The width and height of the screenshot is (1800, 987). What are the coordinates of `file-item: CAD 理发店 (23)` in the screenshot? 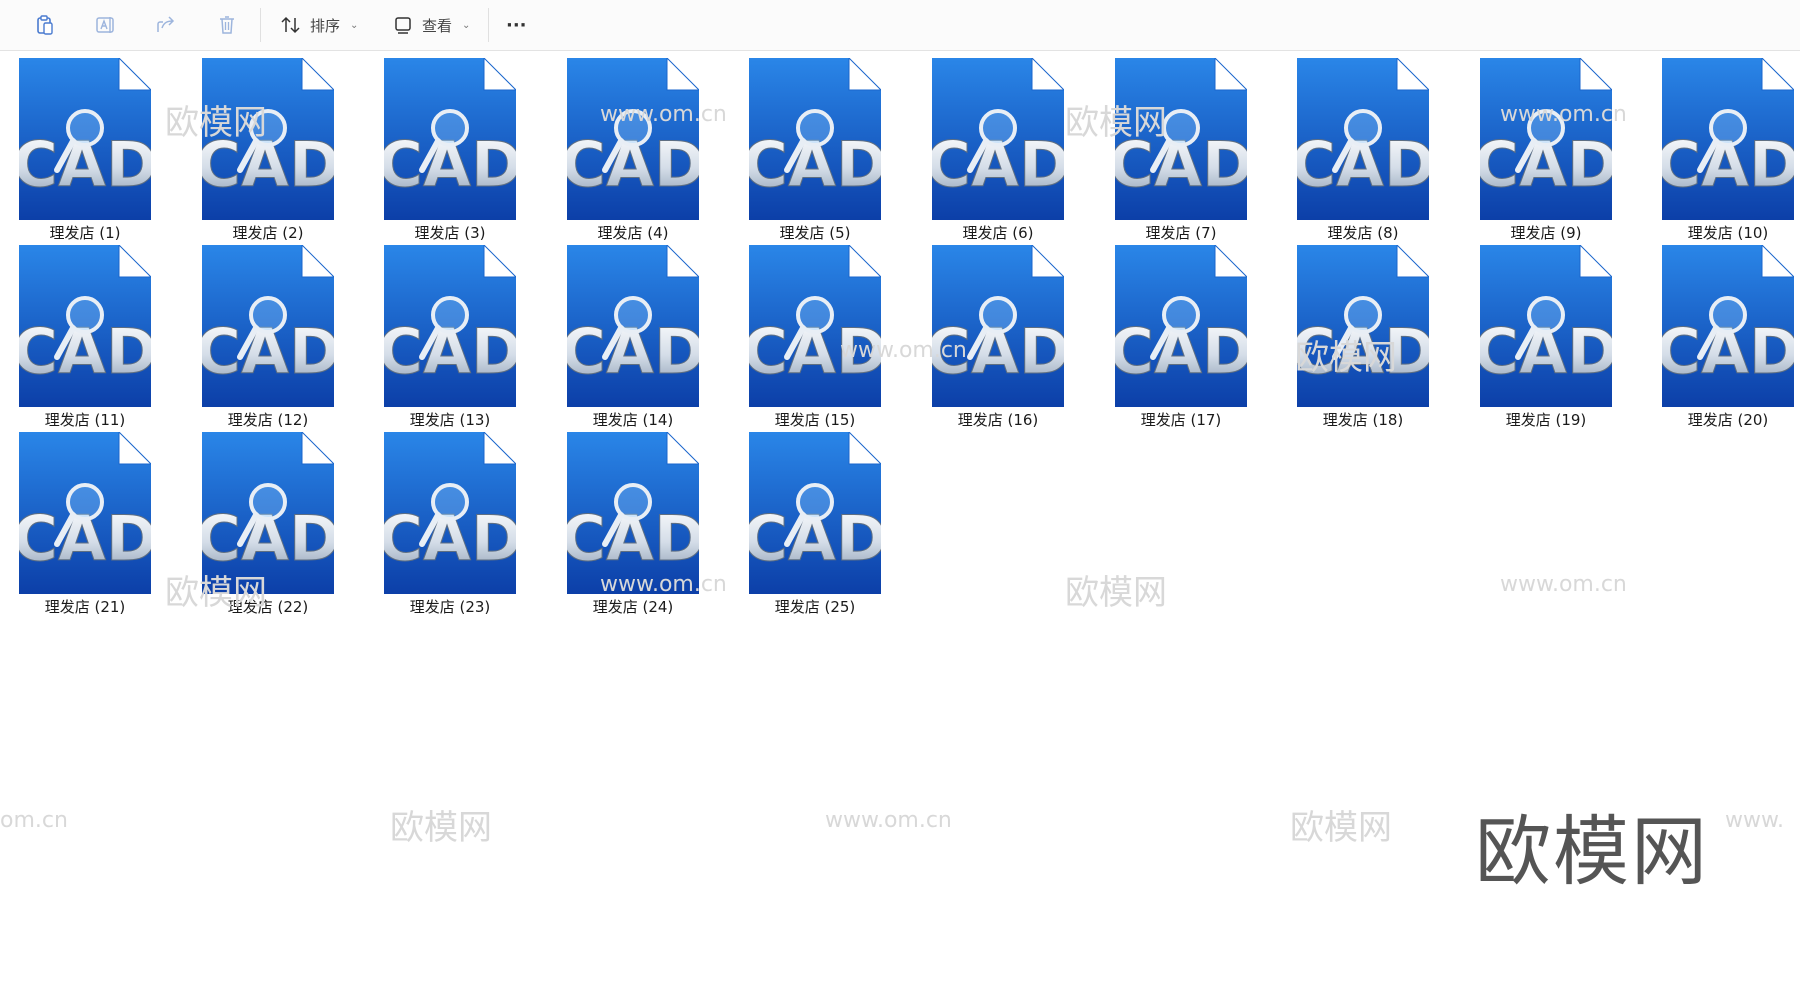 It's located at (450, 524).